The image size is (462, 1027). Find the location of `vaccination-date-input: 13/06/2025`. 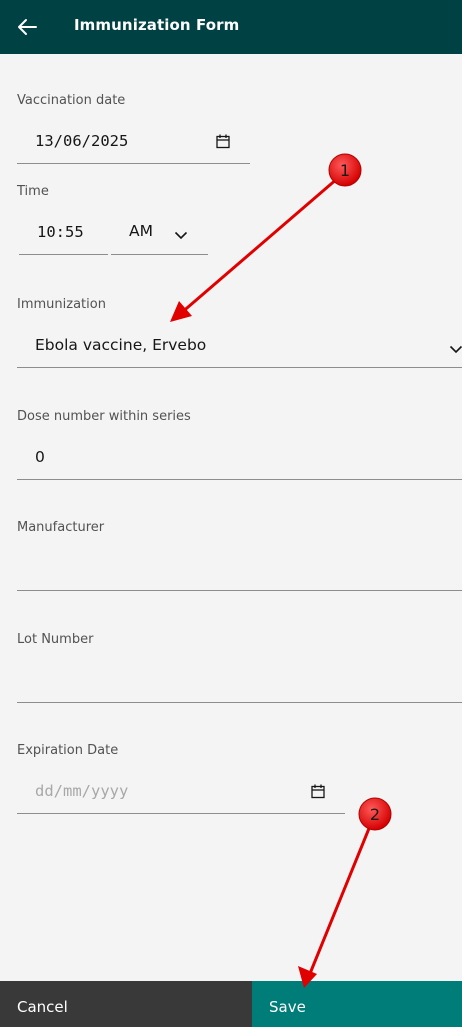

vaccination-date-input: 13/06/2025 is located at coordinates (133, 145).